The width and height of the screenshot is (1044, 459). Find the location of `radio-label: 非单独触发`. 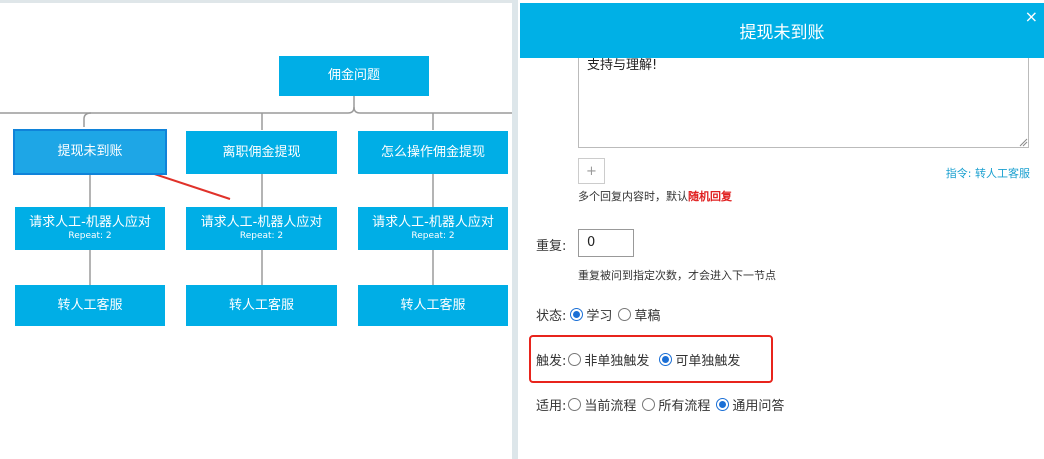

radio-label: 非单独触发 is located at coordinates (617, 361).